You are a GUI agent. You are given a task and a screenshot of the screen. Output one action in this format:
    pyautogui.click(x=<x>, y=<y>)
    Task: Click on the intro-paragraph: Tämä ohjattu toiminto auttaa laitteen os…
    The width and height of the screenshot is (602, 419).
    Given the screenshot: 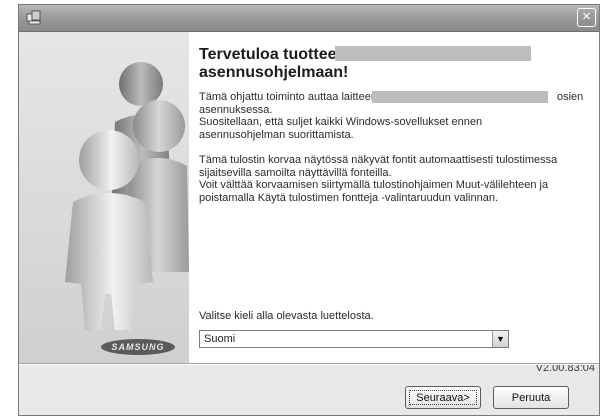 What is the action you would take?
    pyautogui.click(x=394, y=116)
    